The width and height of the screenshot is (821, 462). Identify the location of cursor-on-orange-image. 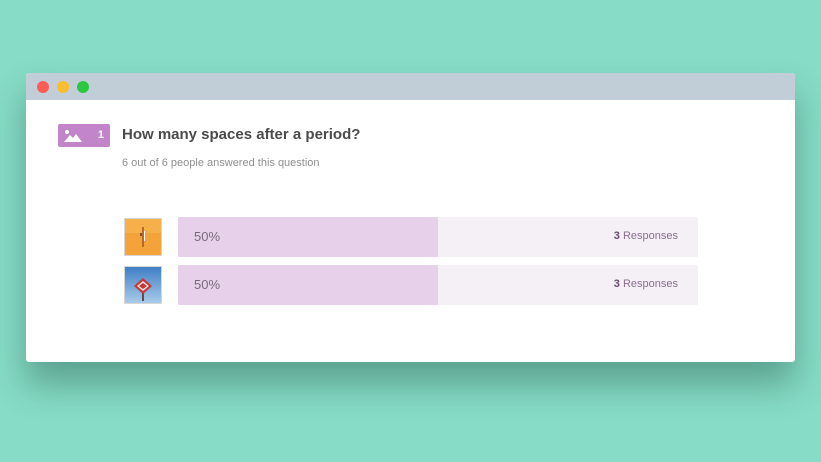
(143, 237).